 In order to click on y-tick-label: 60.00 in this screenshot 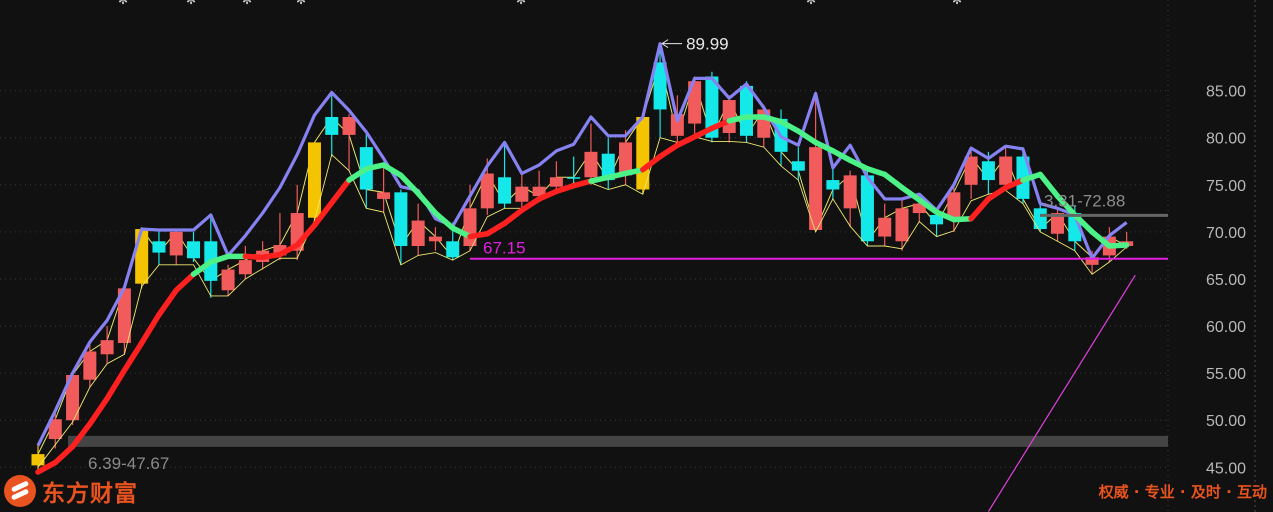, I will do `click(1226, 327)`.